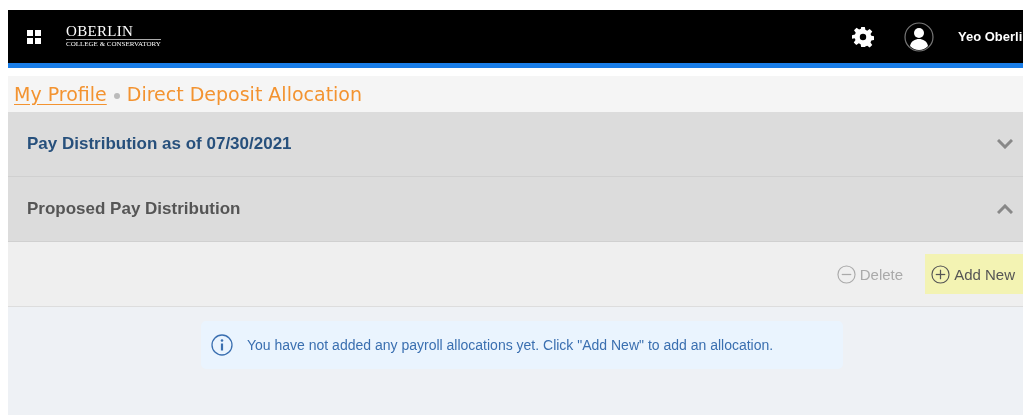 The width and height of the screenshot is (1023, 415). Describe the element at coordinates (974, 274) in the screenshot. I see `add-new-button: Add New` at that location.